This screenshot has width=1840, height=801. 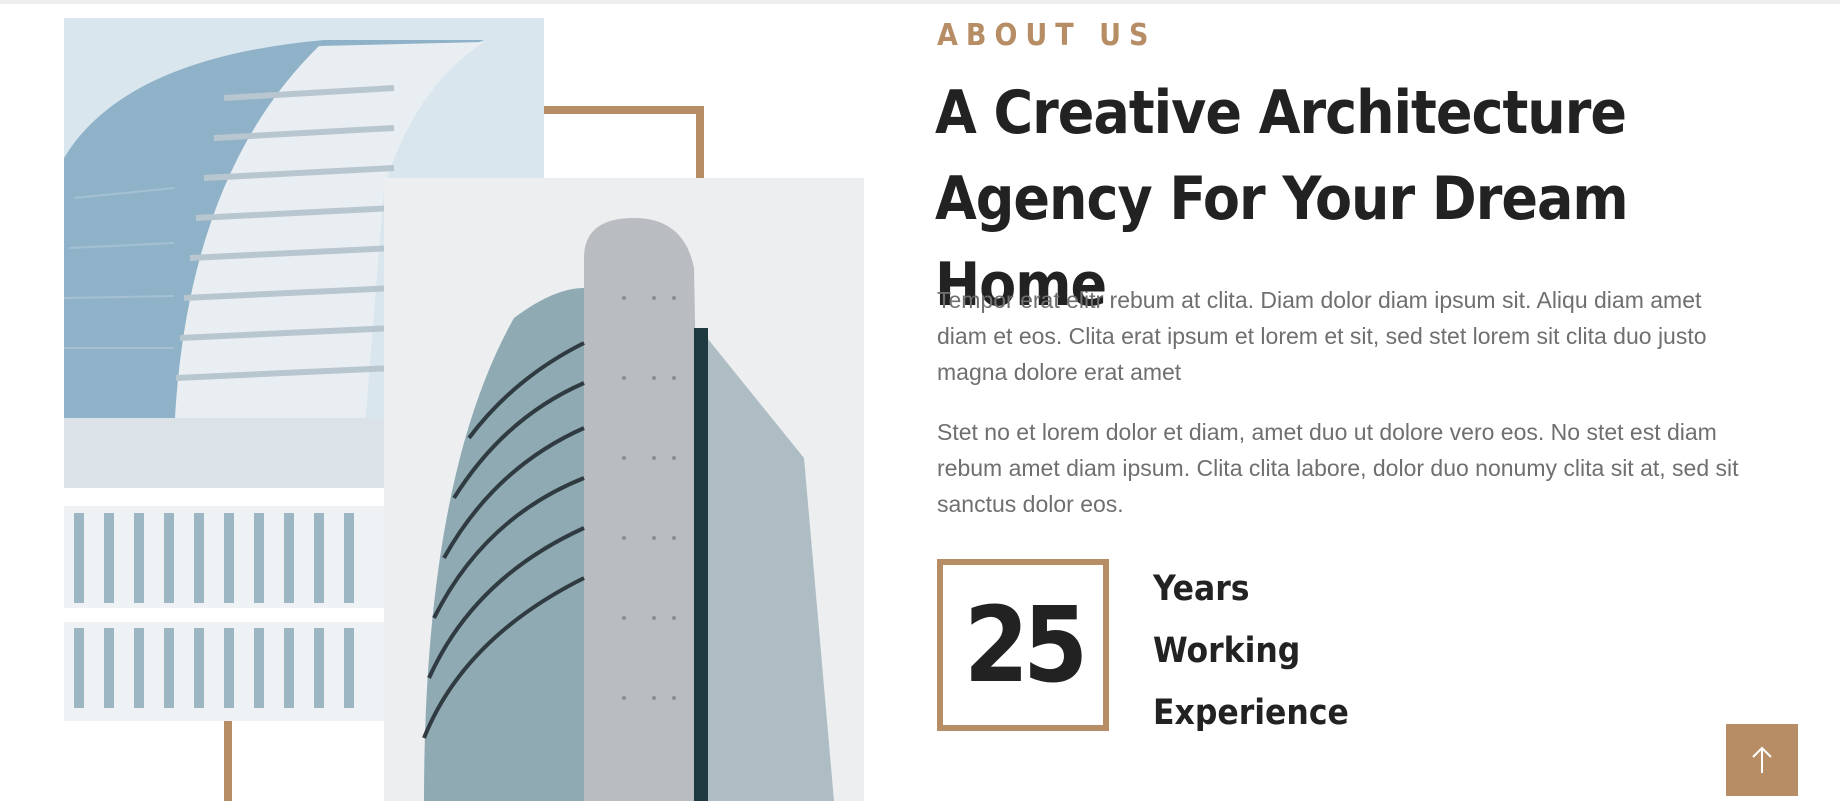 I want to click on header-shadow, so click(x=920, y=2).